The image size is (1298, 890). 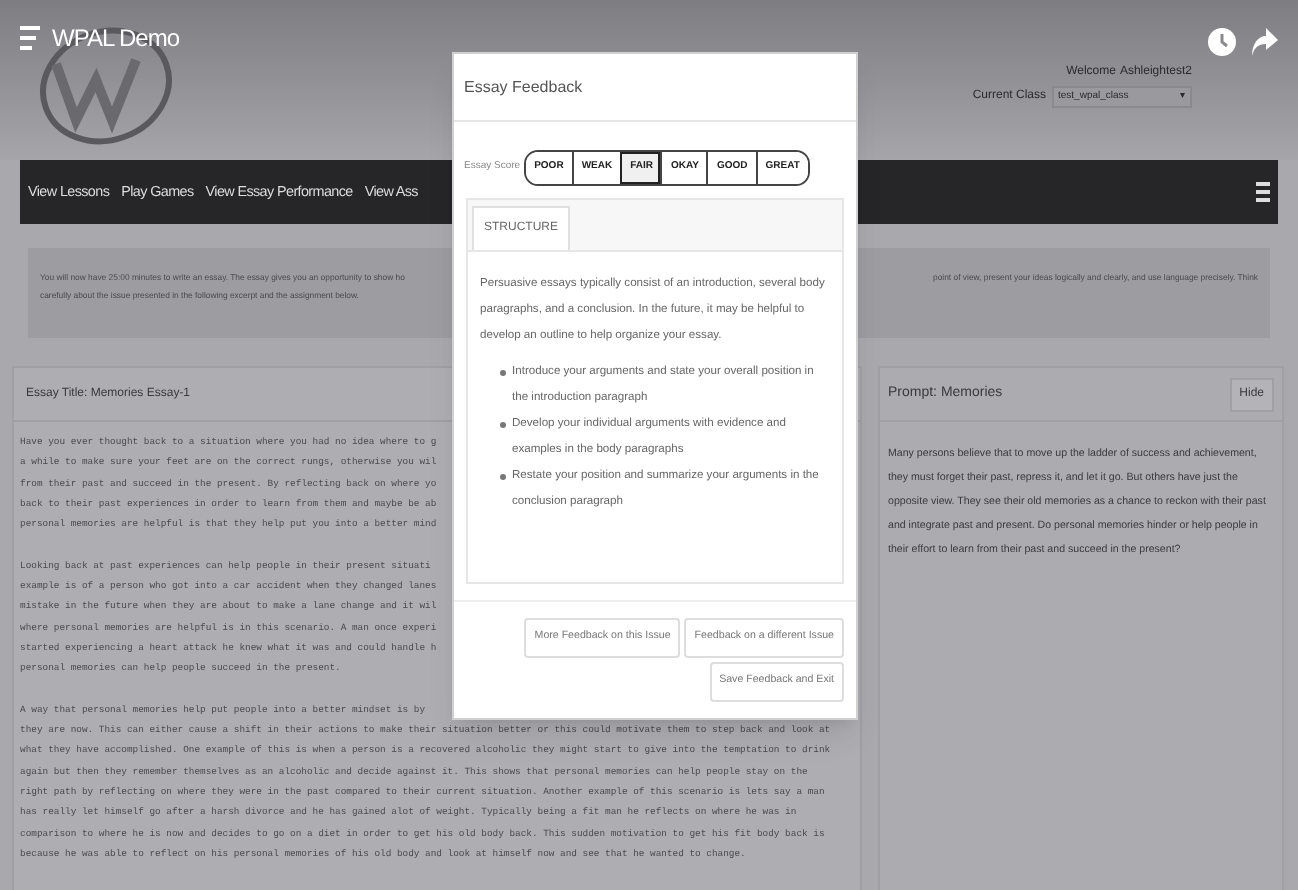 I want to click on menu-icon, so click(x=1263, y=192).